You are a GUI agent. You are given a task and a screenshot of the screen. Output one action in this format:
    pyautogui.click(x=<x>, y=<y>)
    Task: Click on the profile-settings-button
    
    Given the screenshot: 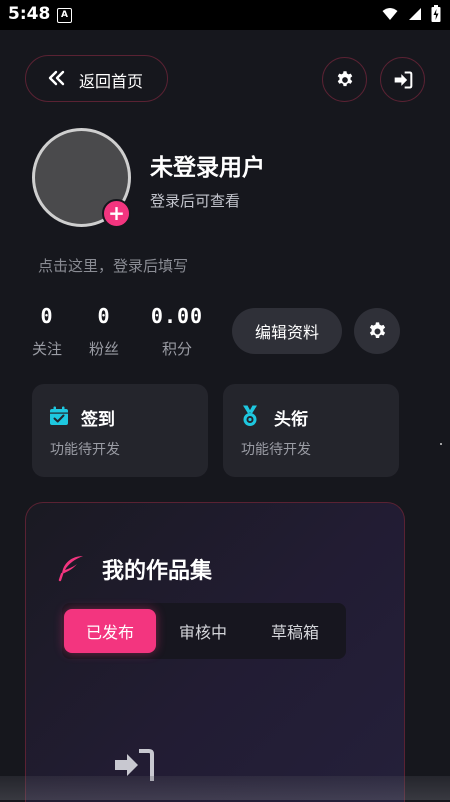 What is the action you would take?
    pyautogui.click(x=377, y=331)
    